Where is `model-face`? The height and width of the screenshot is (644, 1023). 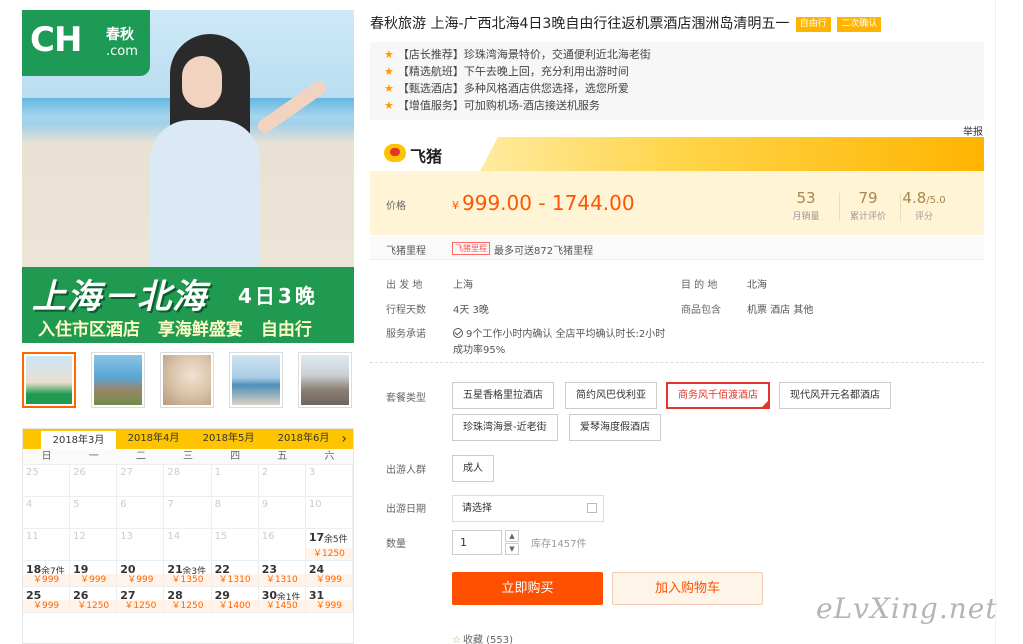 model-face is located at coordinates (202, 82).